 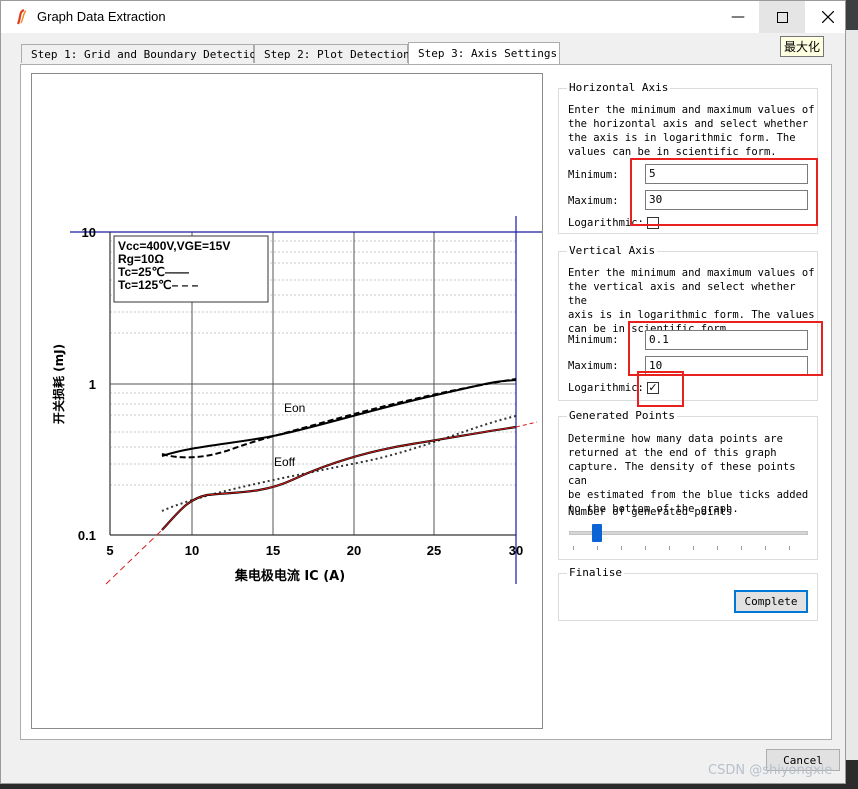 What do you see at coordinates (672, 152) in the screenshot?
I see `description-line: values can be in scientific form.` at bounding box center [672, 152].